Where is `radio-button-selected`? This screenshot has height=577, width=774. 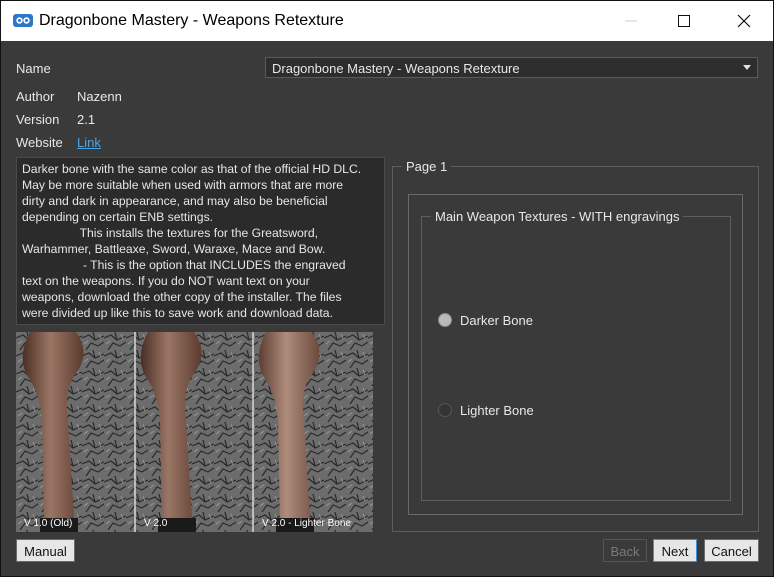
radio-button-selected is located at coordinates (445, 320).